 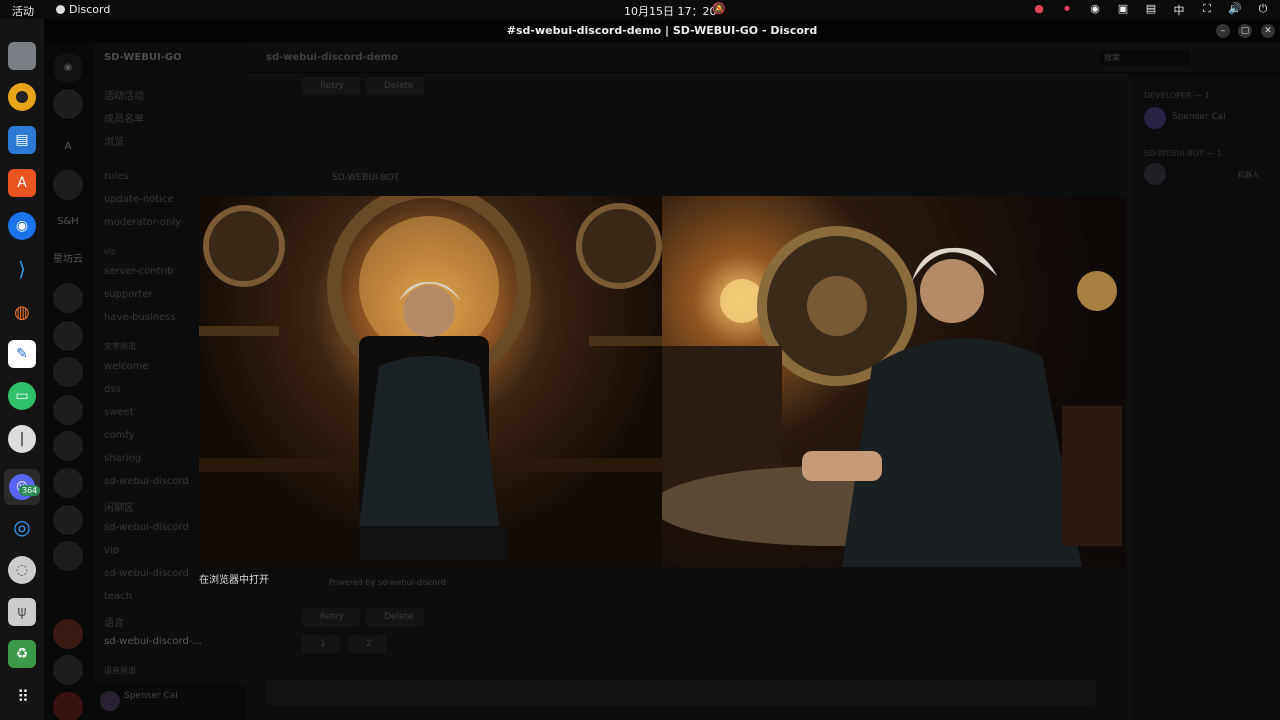 I want to click on channel-title: sd-webui-discord-demo, so click(x=332, y=57).